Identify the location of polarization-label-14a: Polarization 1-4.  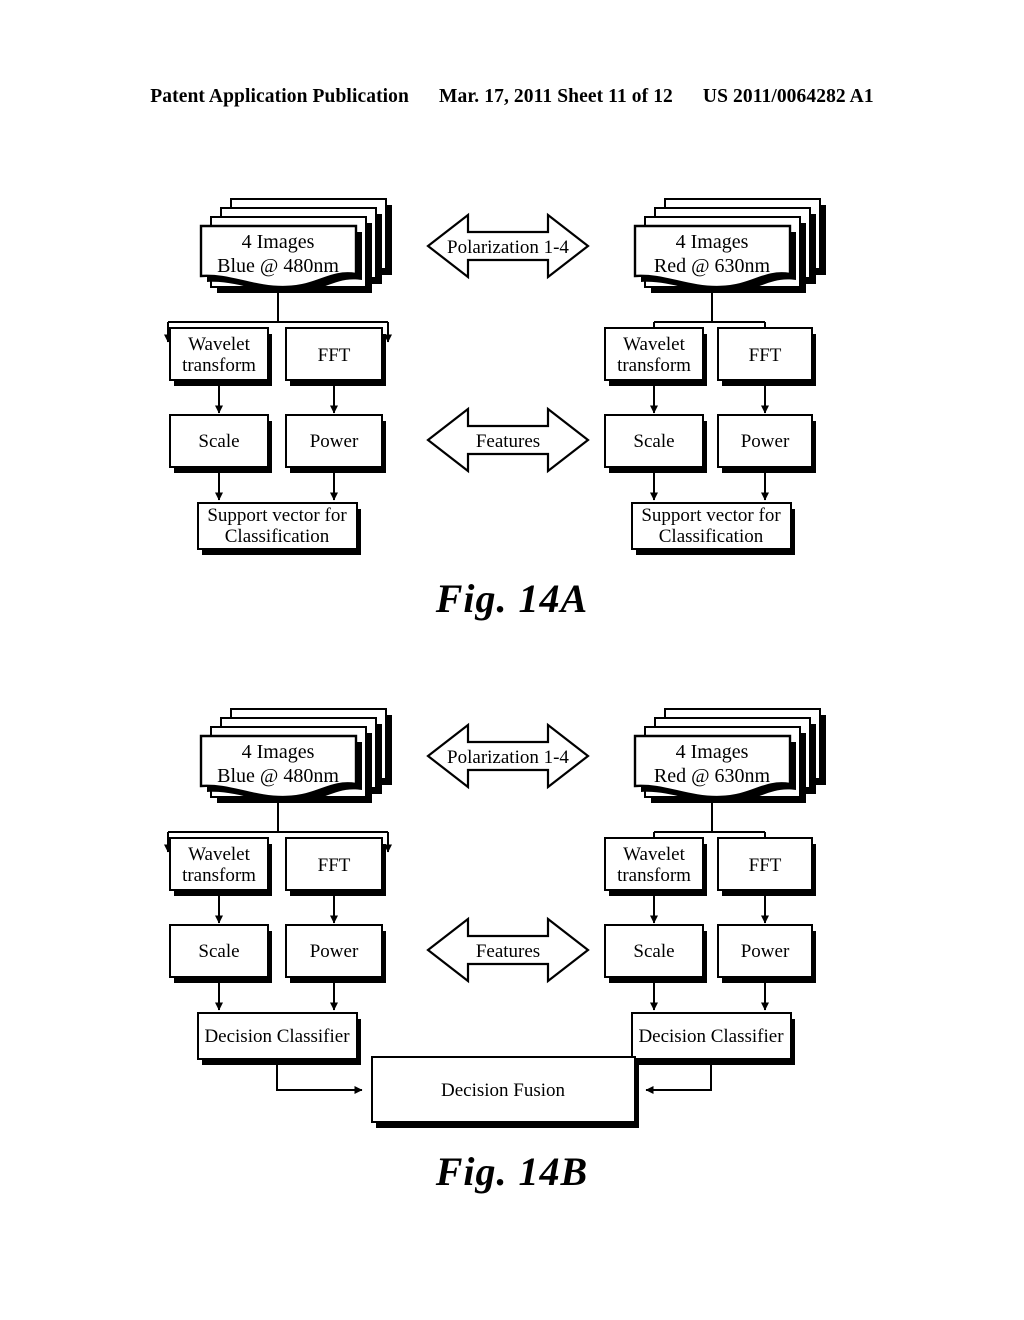
(508, 247).